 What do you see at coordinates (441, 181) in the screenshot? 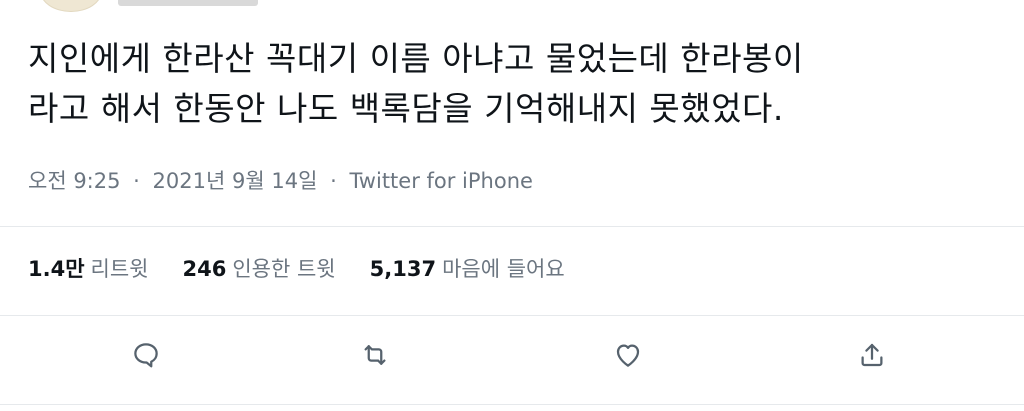
I see `tweet-source: Twitter for iPhone` at bounding box center [441, 181].